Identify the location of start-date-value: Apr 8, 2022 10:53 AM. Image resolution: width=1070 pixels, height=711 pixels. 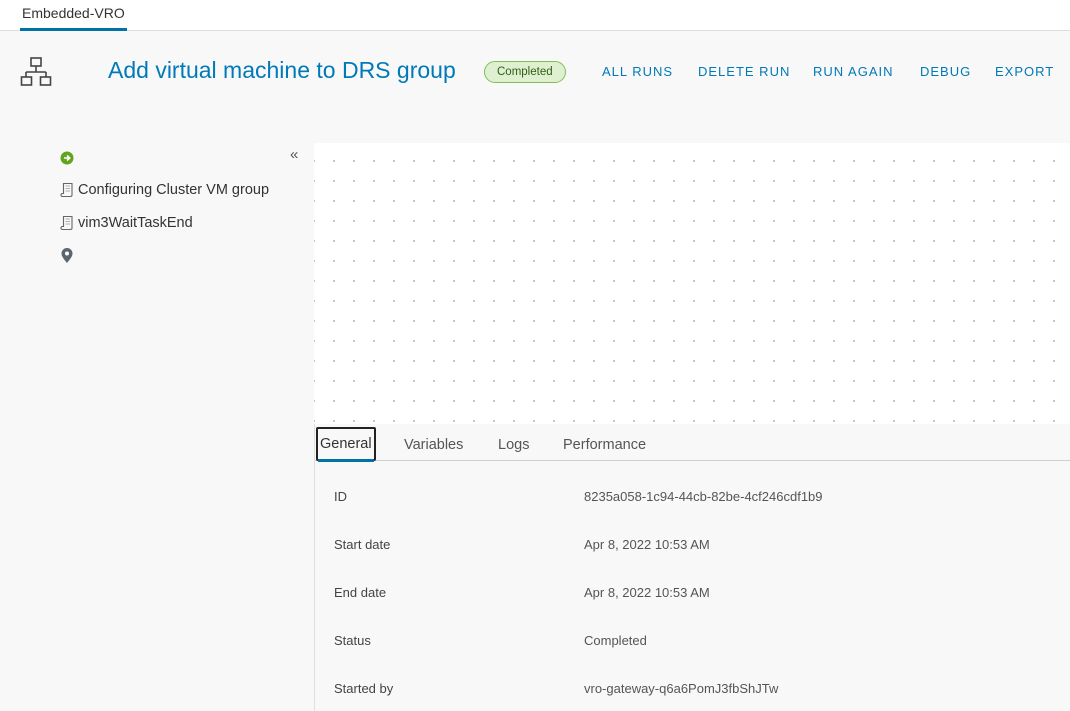
(647, 544).